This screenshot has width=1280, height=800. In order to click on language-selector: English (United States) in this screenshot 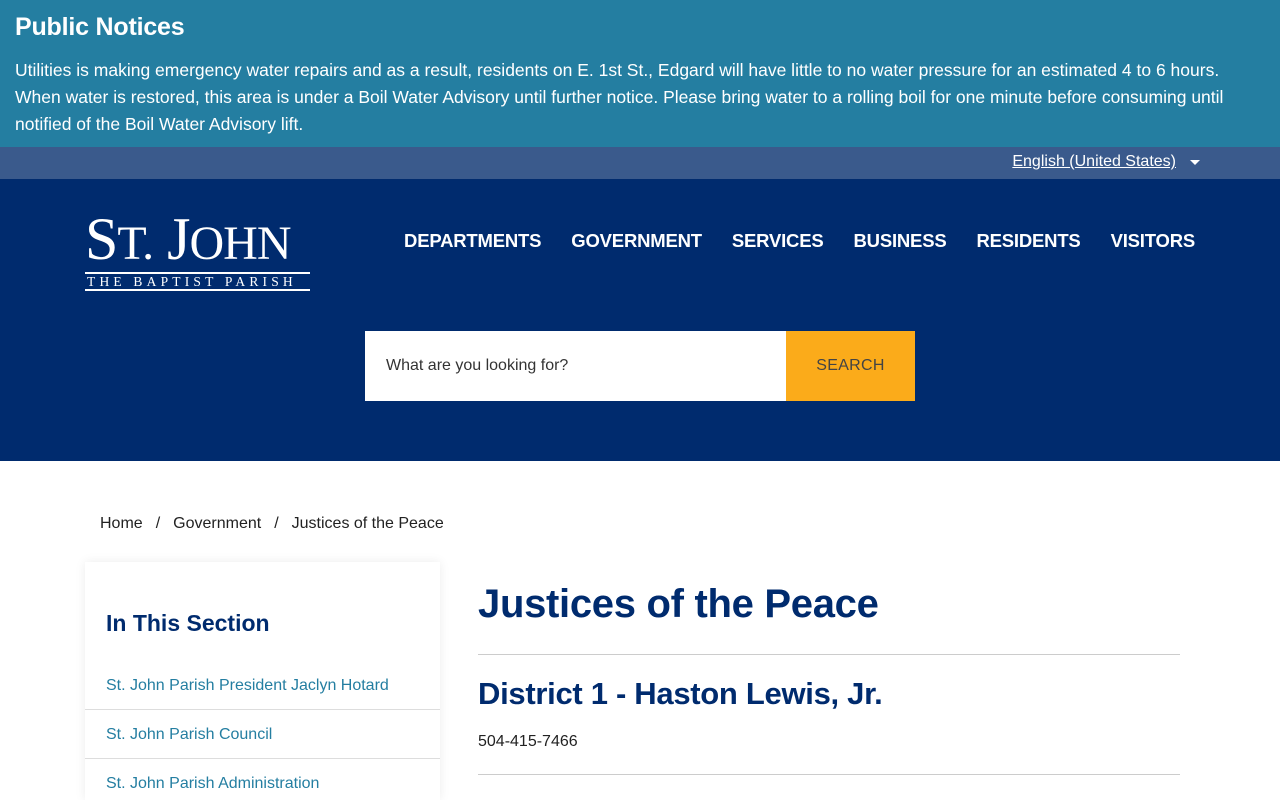, I will do `click(1106, 162)`.